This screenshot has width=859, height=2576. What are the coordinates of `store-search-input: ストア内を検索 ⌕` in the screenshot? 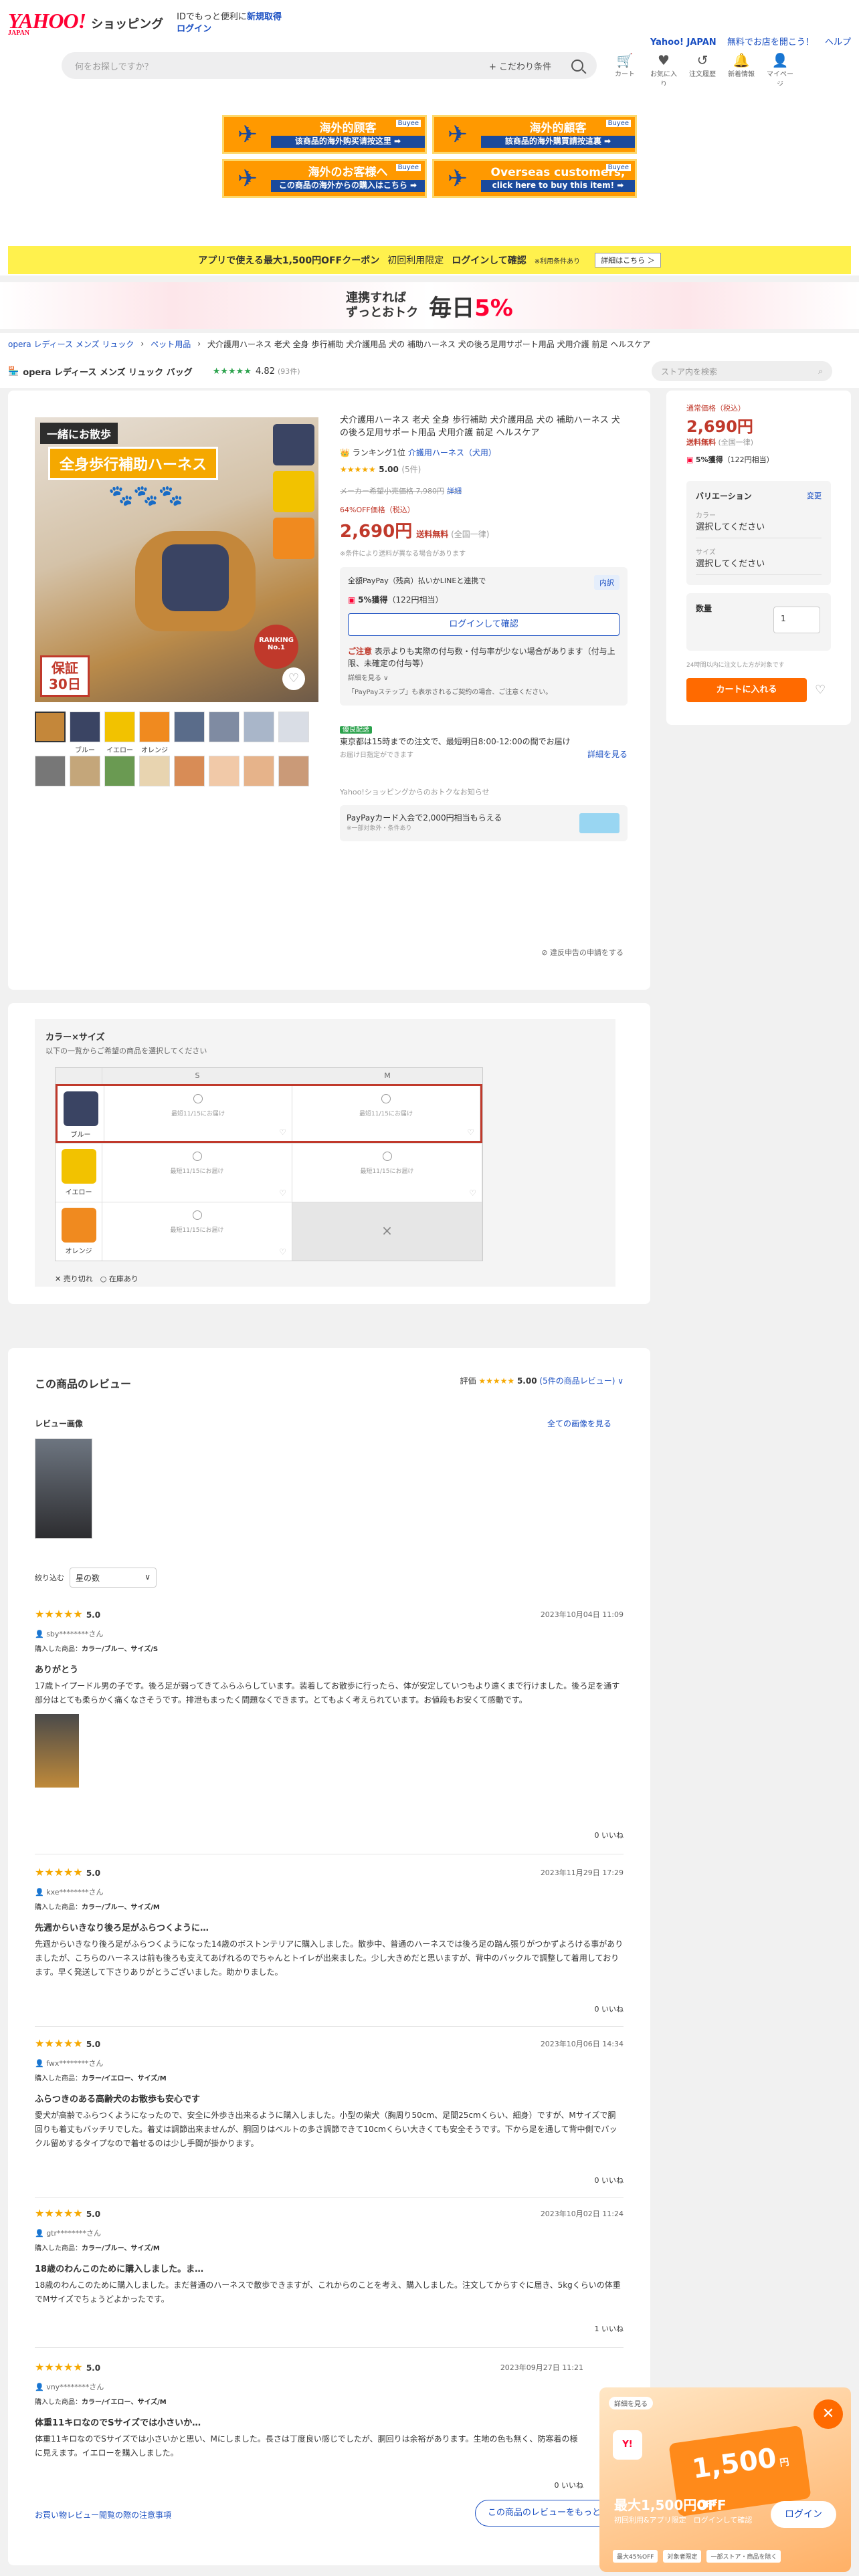 It's located at (742, 371).